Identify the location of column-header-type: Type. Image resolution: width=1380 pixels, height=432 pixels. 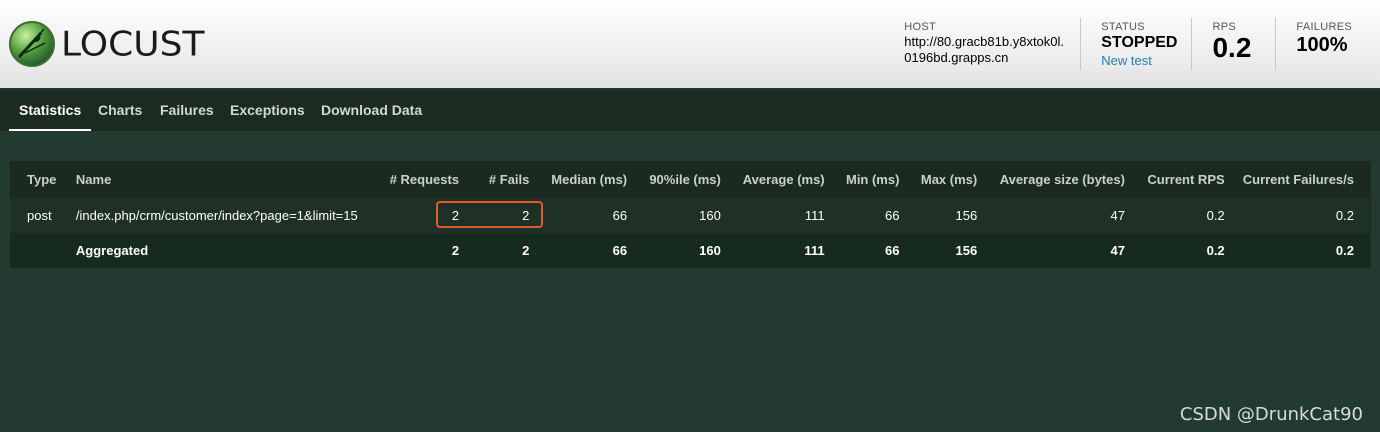
(38, 179).